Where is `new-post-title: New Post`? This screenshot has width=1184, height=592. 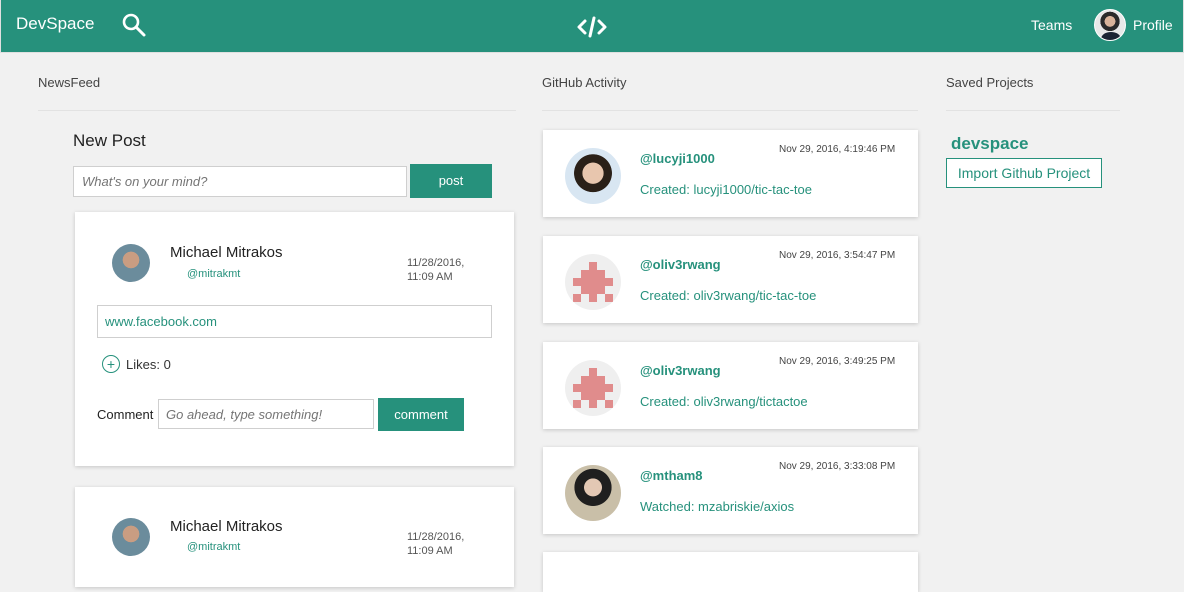
new-post-title: New Post is located at coordinates (109, 140).